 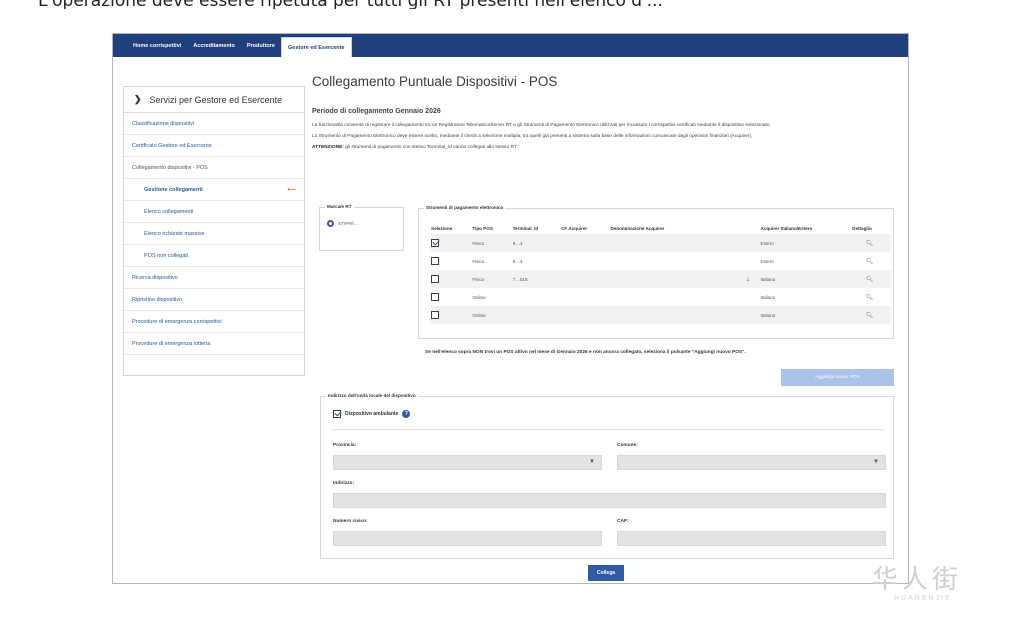 I want to click on numero-civico-label: Numero civico:, so click(x=350, y=521).